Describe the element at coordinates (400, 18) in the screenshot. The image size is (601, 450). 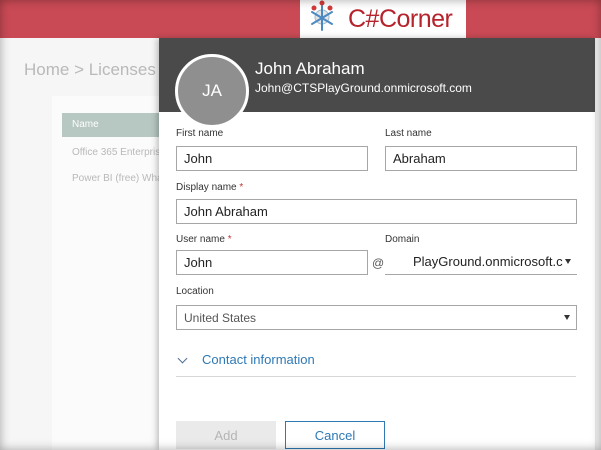
I see `logo-text: C#Corner` at that location.